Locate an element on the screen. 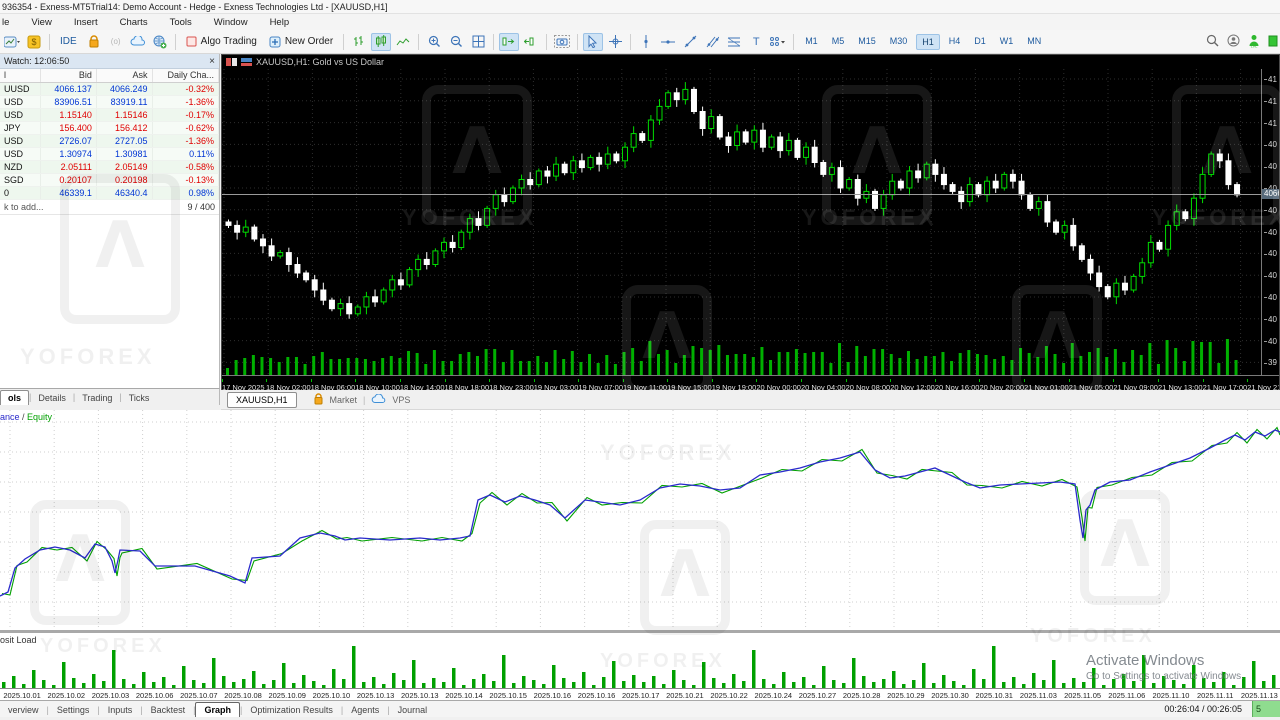 The width and height of the screenshot is (1280, 720). market-watch-row: UUSD 4066.137 4066.249 -0.32% is located at coordinates (110, 89).